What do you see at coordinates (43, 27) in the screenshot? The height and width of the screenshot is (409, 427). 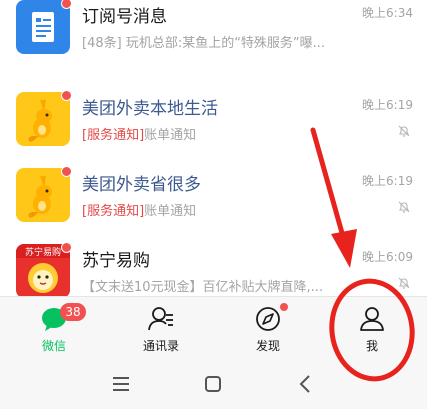 I see `subscription-doc-icon` at bounding box center [43, 27].